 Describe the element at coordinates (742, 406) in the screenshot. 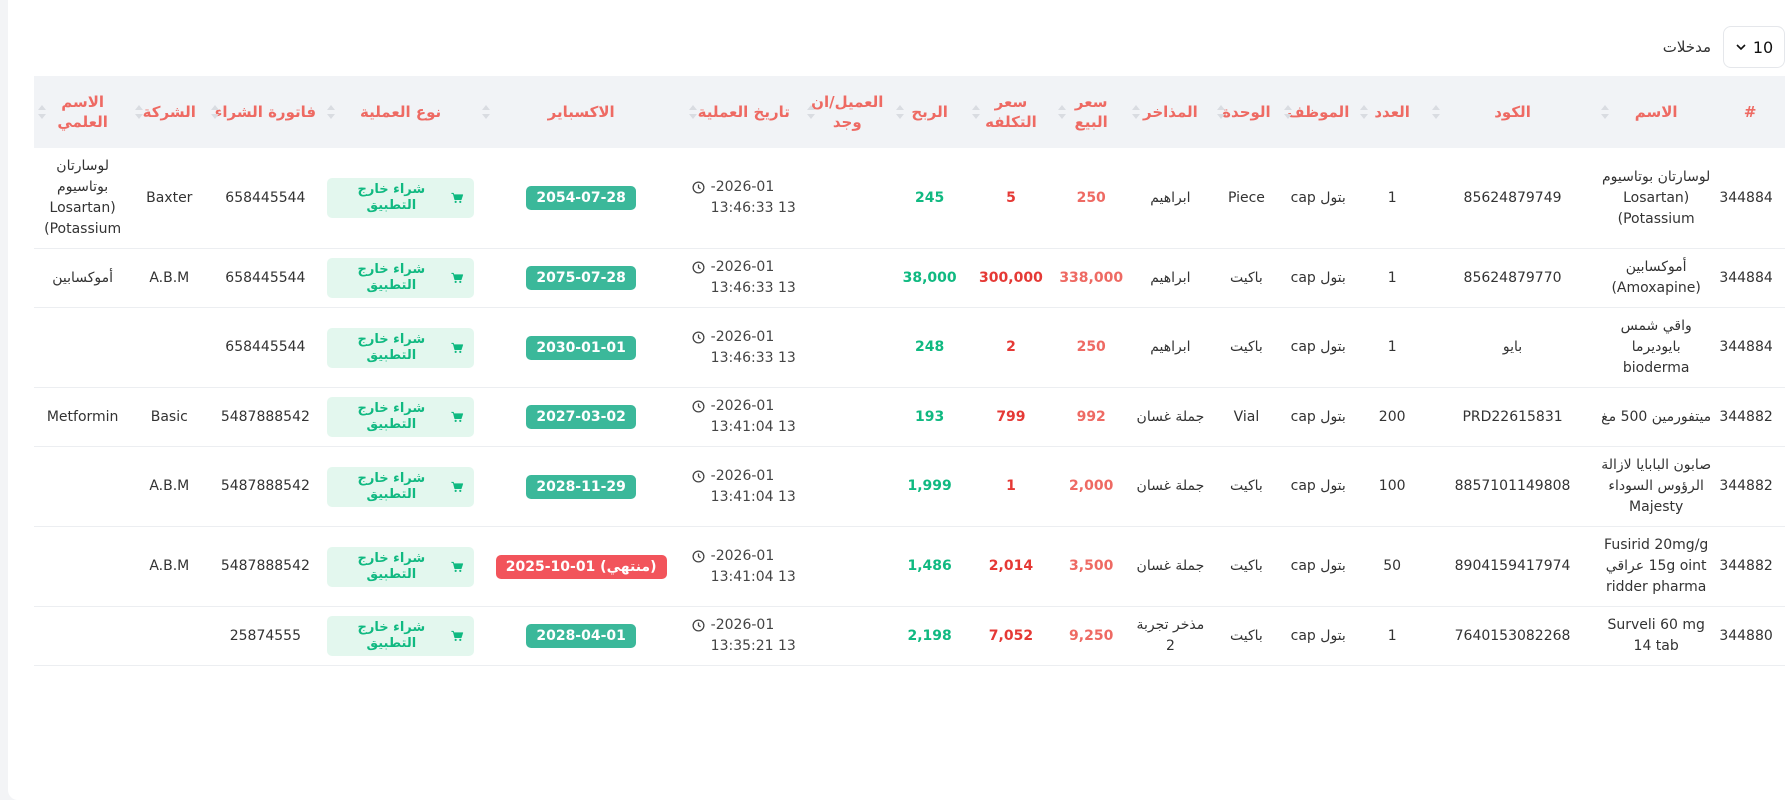

I see `date-line: 2026-01-` at that location.